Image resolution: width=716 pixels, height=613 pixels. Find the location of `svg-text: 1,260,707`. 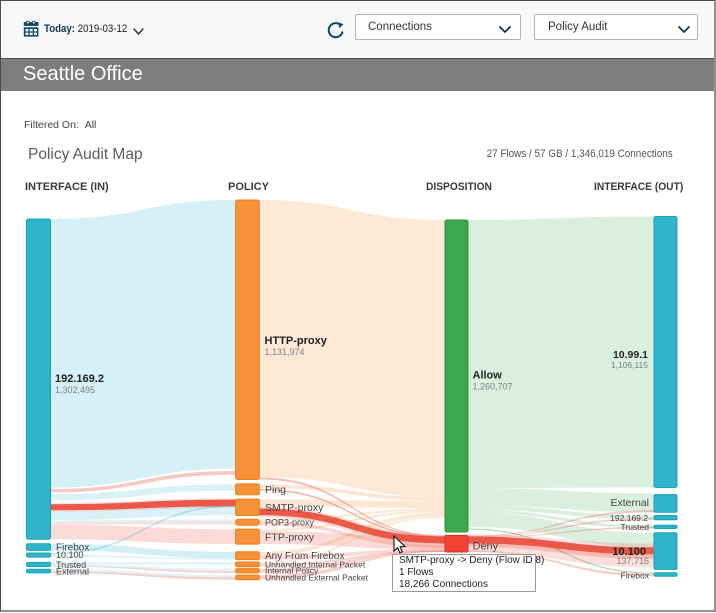

svg-text: 1,260,707 is located at coordinates (493, 387).